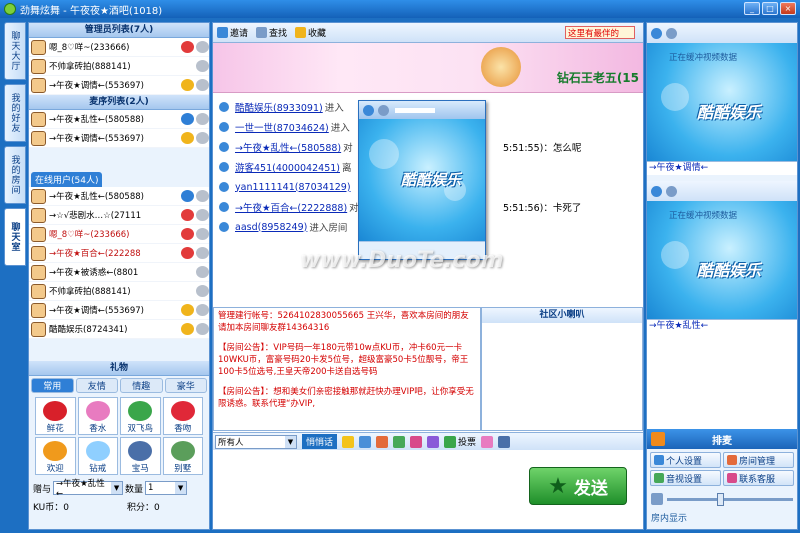  What do you see at coordinates (310, 32) in the screenshot?
I see `favorite-button: 收藏` at bounding box center [310, 32].